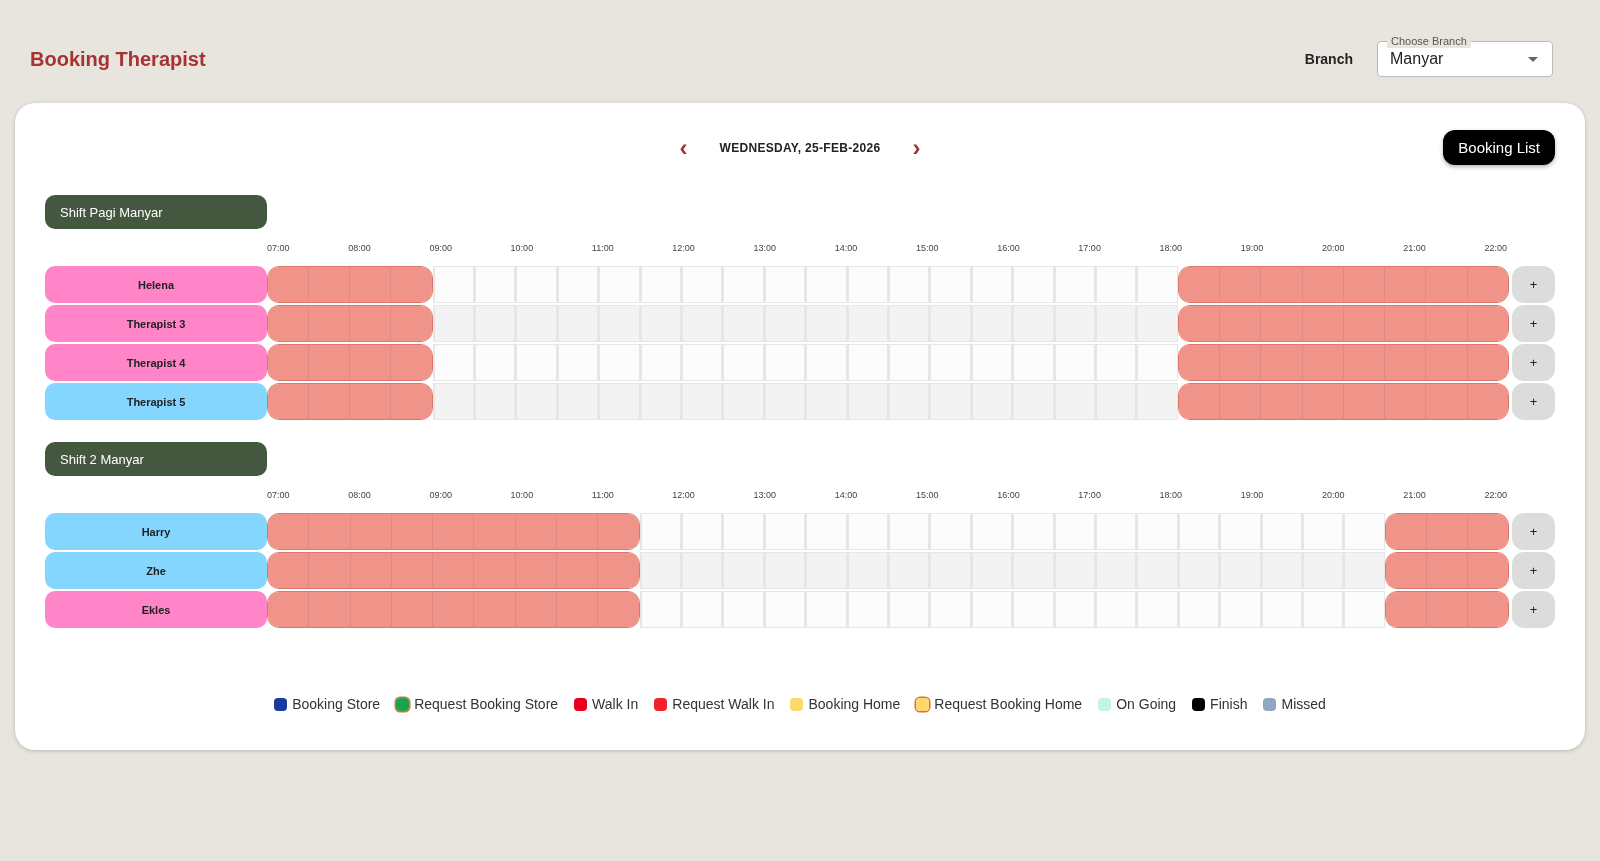  I want to click on therapist-name: Zhe, so click(156, 570).